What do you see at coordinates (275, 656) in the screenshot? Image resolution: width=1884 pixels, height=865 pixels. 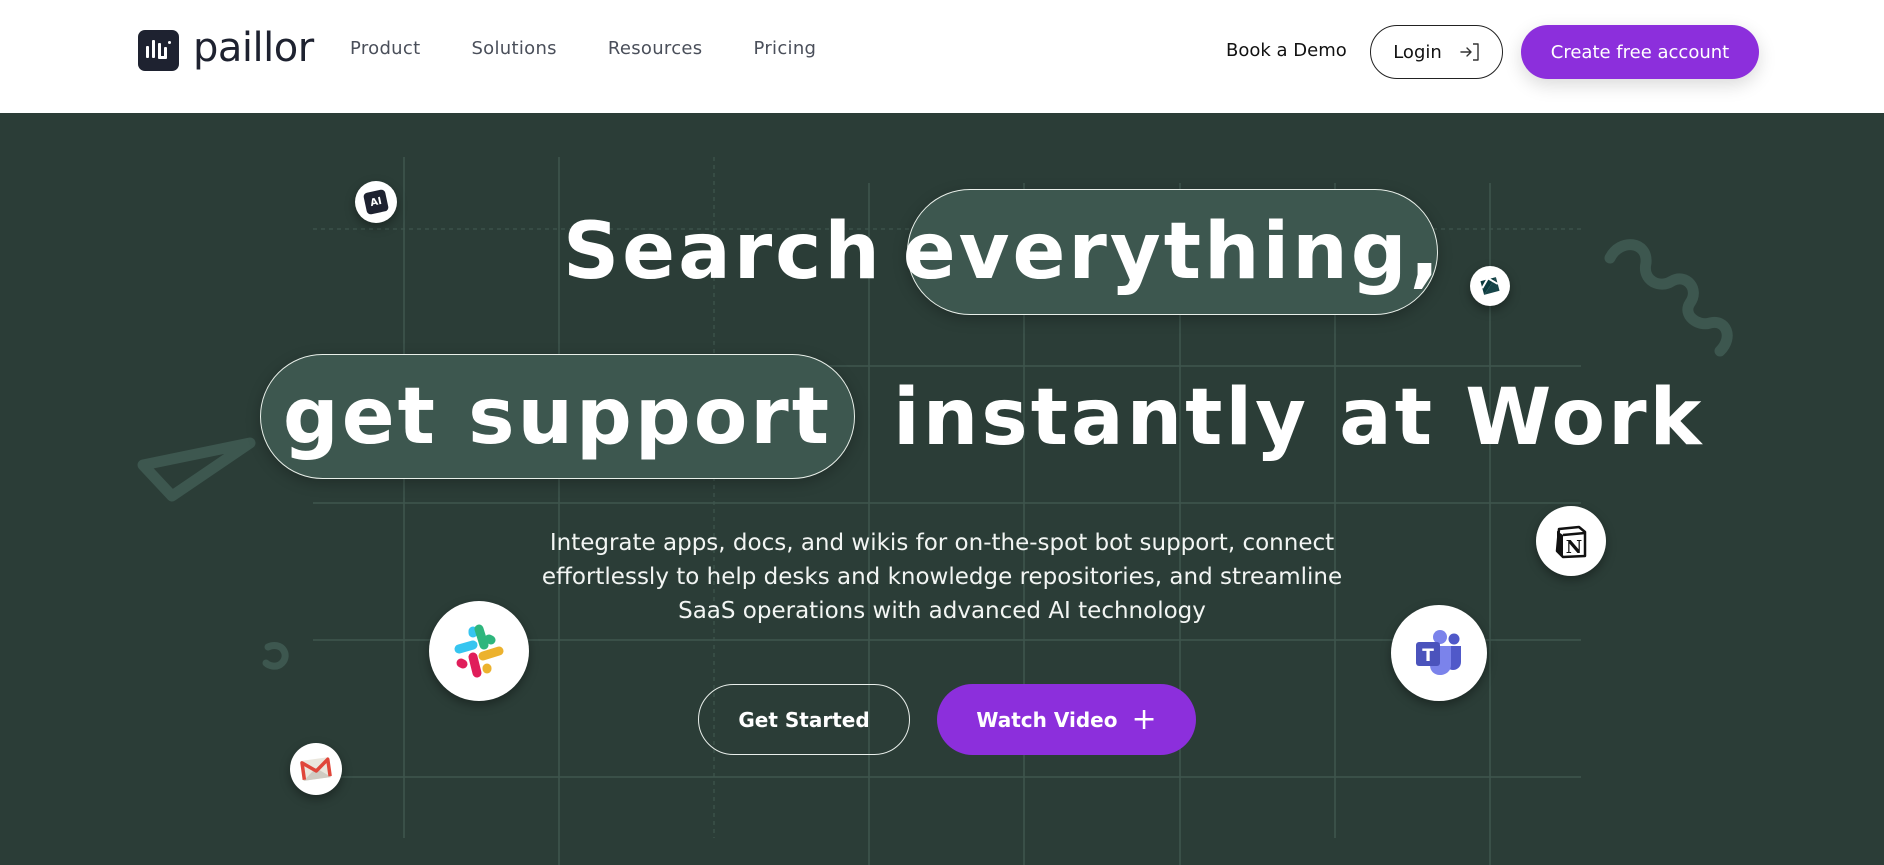 I see `hook-decoration` at bounding box center [275, 656].